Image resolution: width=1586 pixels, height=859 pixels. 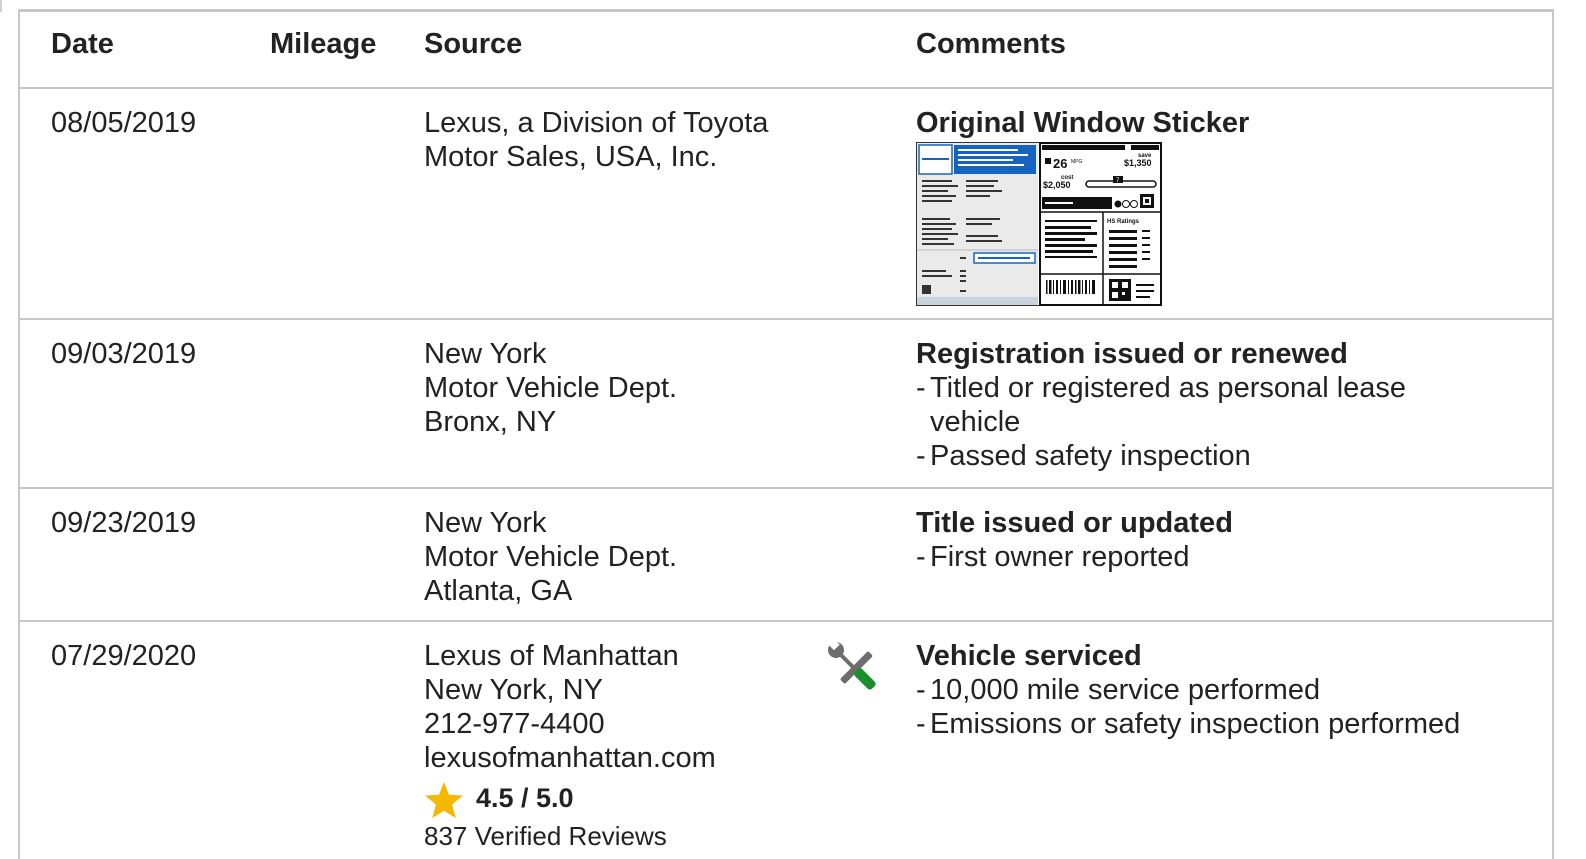 I want to click on row-source: New York Motor Vehicle Dept. Bronx, NY, so click(x=550, y=388).